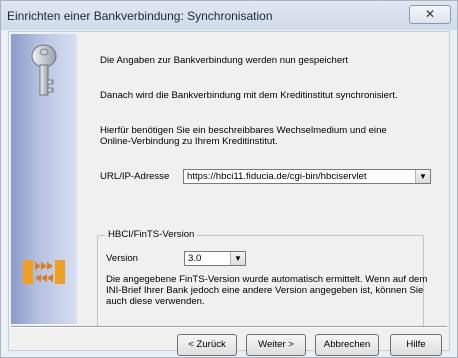  I want to click on key-icon, so click(44, 70).